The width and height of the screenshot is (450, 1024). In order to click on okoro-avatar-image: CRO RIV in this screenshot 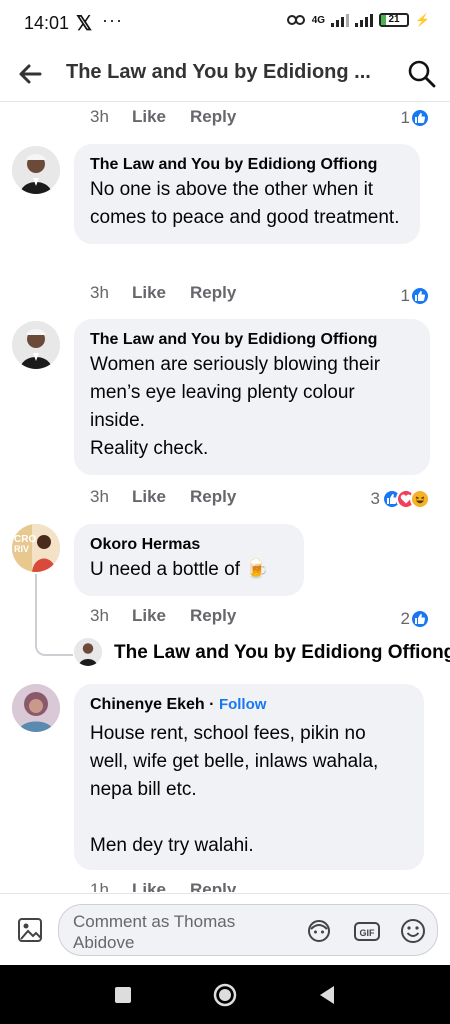, I will do `click(36, 548)`.